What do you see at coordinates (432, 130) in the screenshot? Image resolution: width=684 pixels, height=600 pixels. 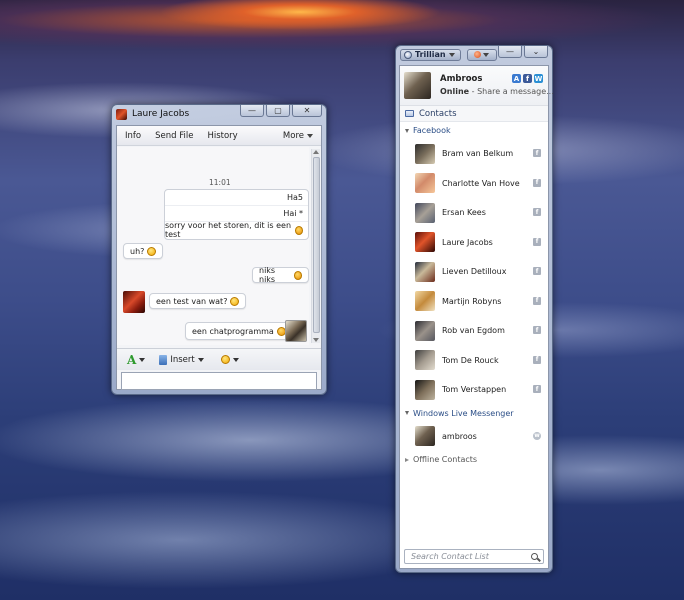 I see `group-label: Facebook` at bounding box center [432, 130].